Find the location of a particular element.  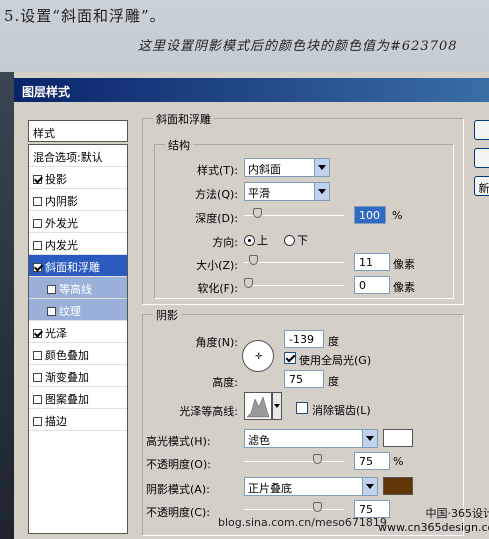

gloss-contour-dropdown is located at coordinates (277, 406).